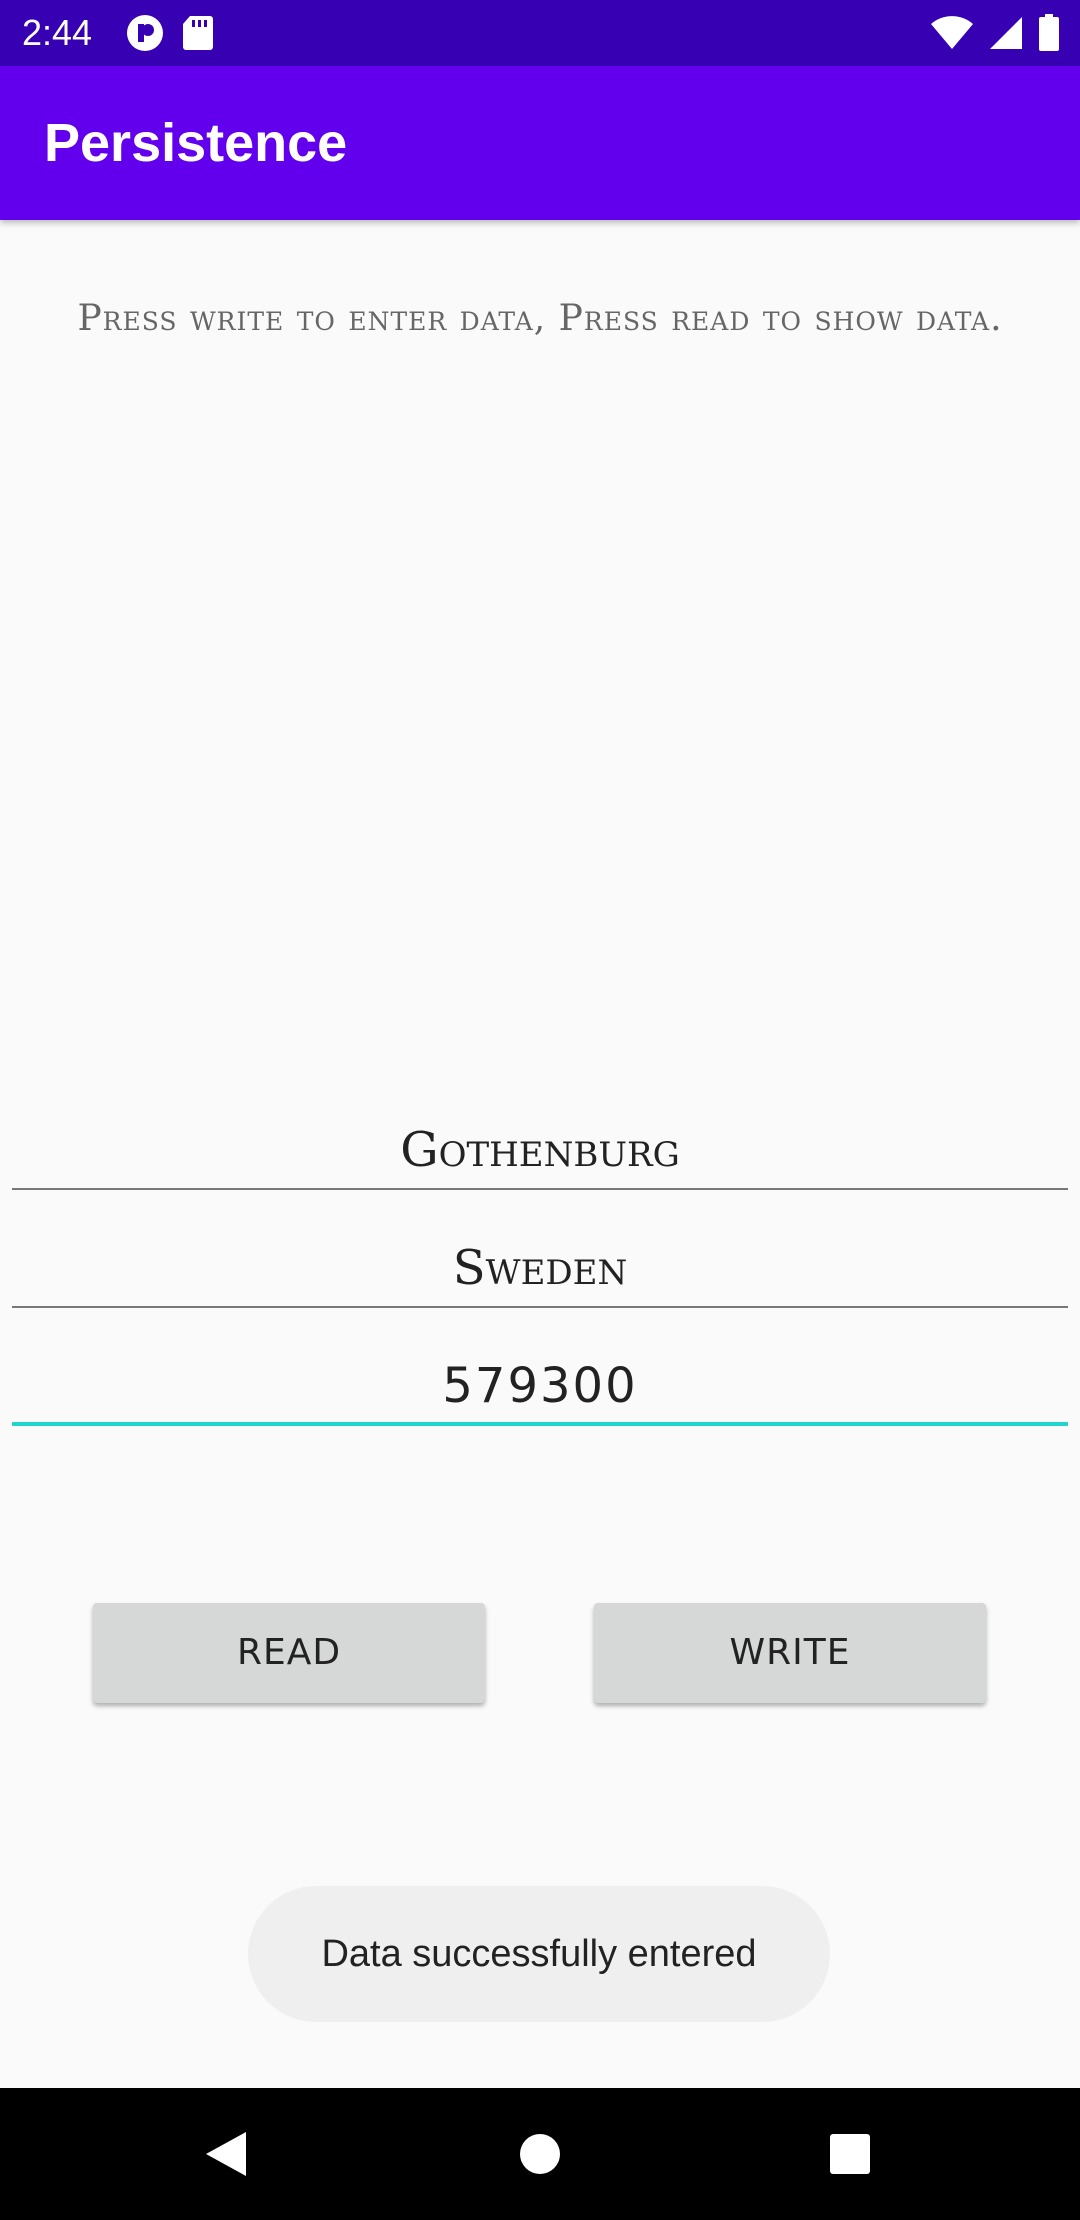  Describe the element at coordinates (850, 2156) in the screenshot. I see `recents-icon` at that location.